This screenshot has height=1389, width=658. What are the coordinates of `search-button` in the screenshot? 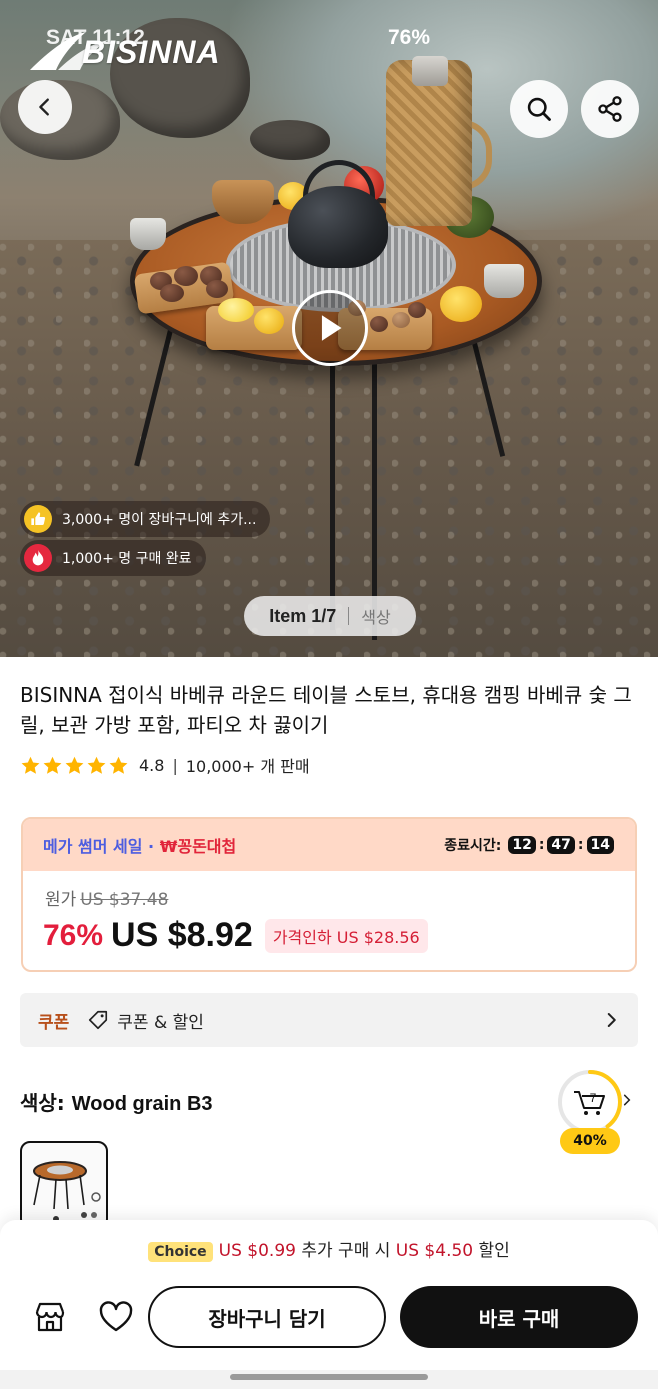 It's located at (539, 109).